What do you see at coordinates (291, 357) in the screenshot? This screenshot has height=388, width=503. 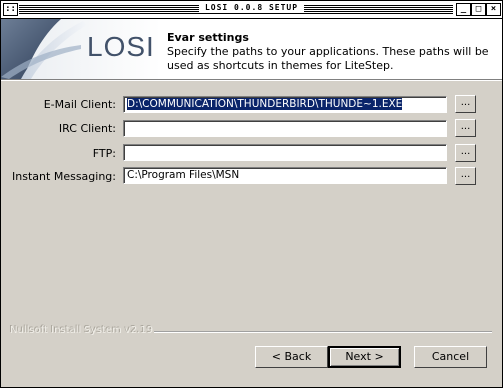 I see `back-button: < Back` at bounding box center [291, 357].